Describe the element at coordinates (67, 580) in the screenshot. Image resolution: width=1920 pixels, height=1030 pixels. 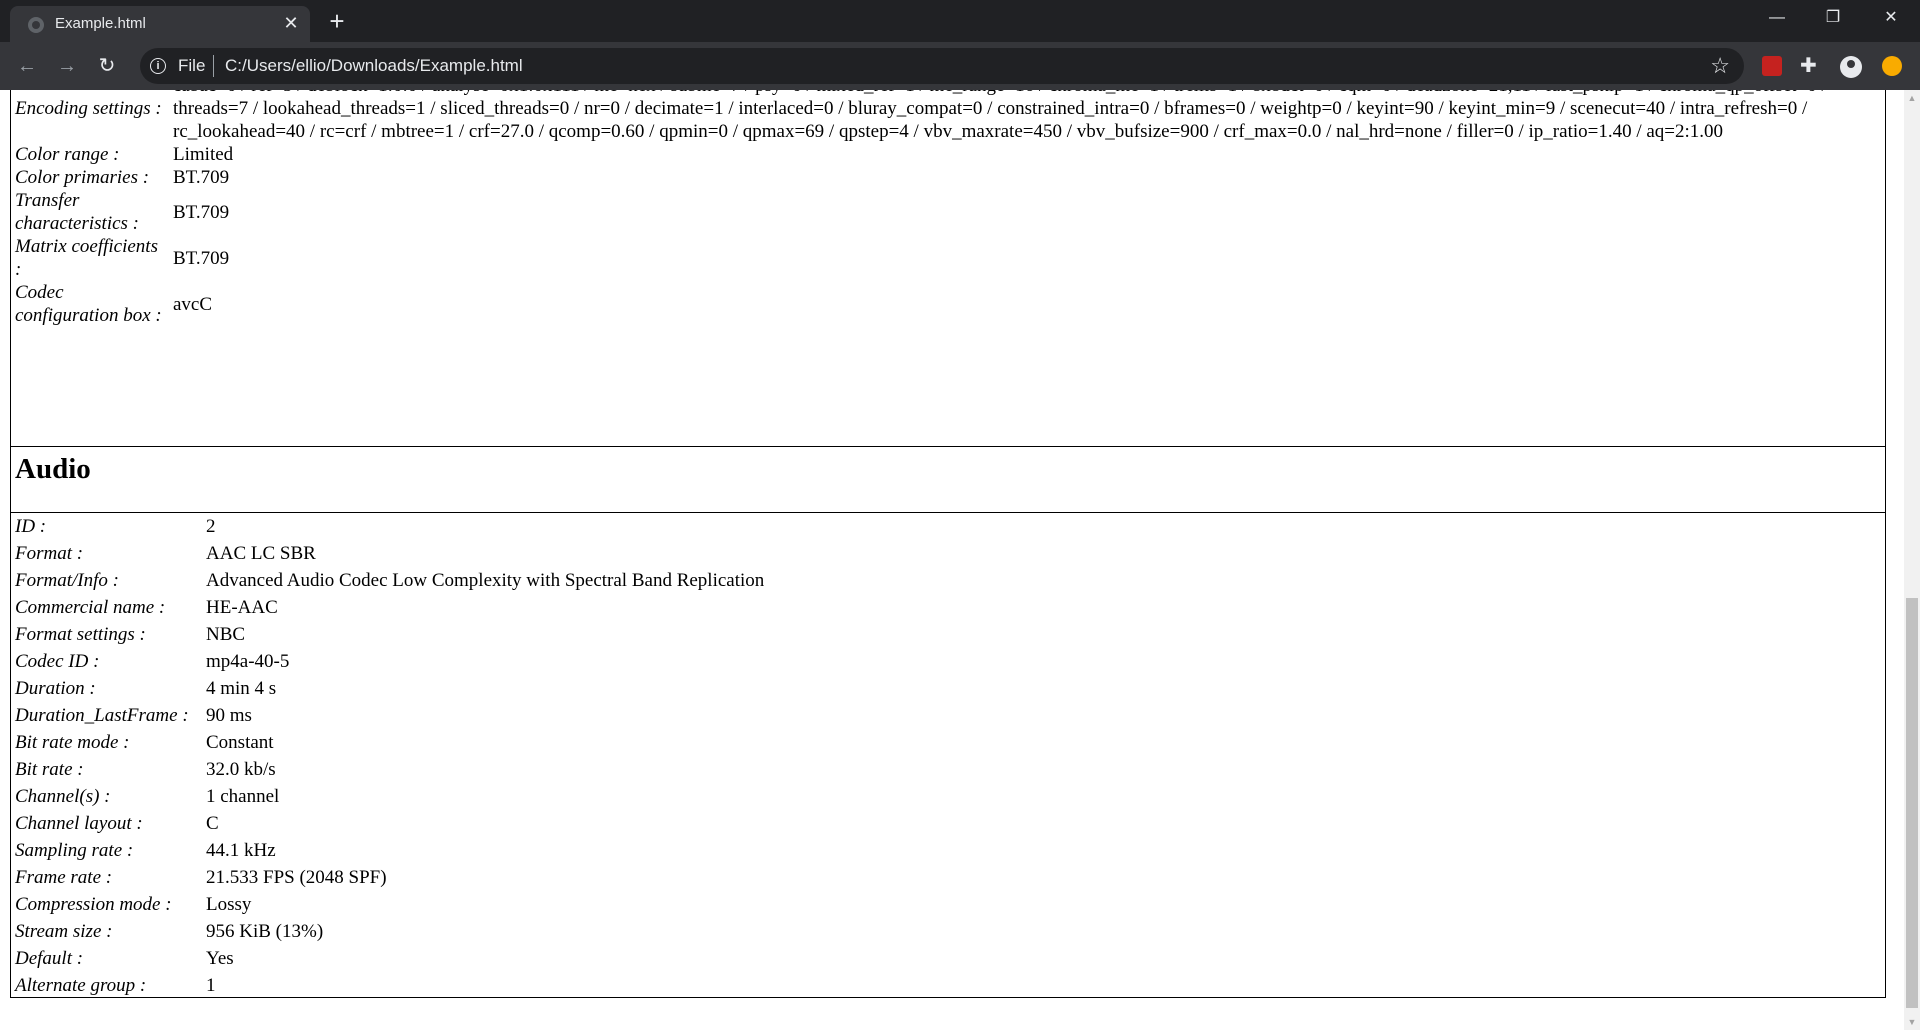
I see `field-label: Format/Info :` at that location.